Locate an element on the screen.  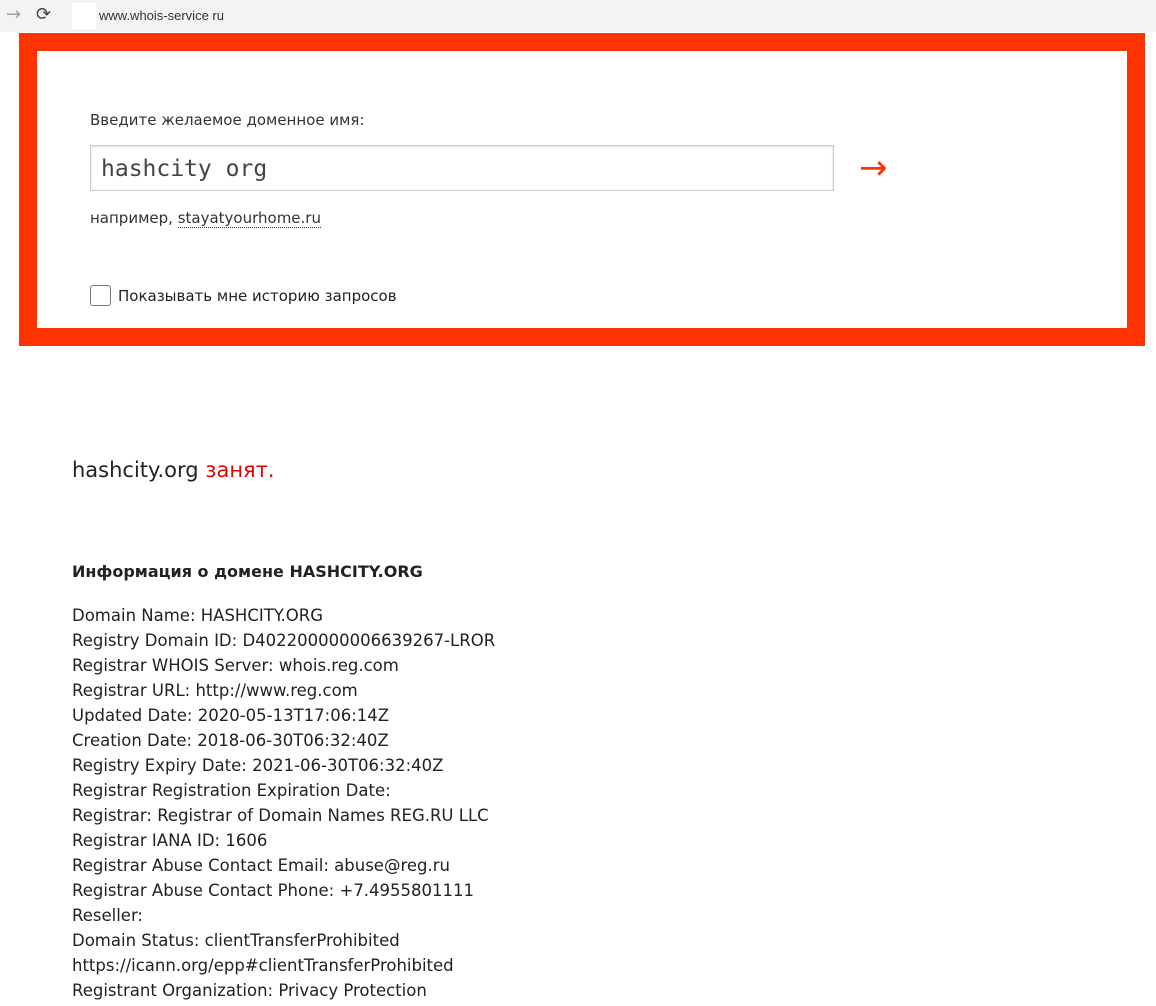
whois-line: Registrar WHOIS Server: whois.reg.com is located at coordinates (235, 665).